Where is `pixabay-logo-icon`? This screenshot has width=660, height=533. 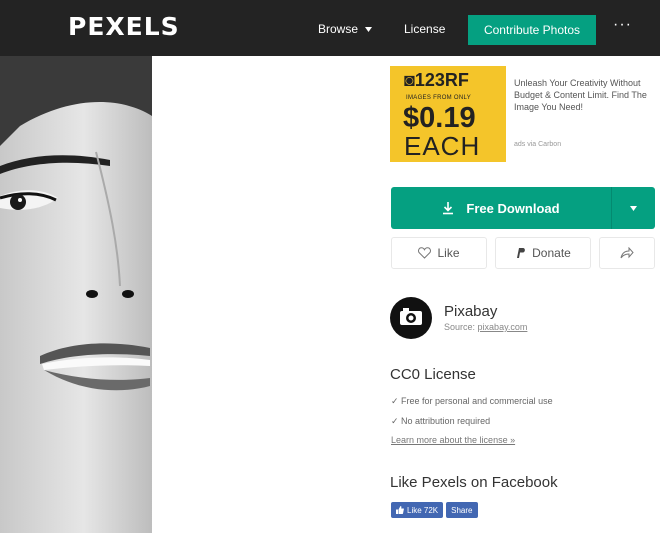
pixabay-logo-icon is located at coordinates (411, 316).